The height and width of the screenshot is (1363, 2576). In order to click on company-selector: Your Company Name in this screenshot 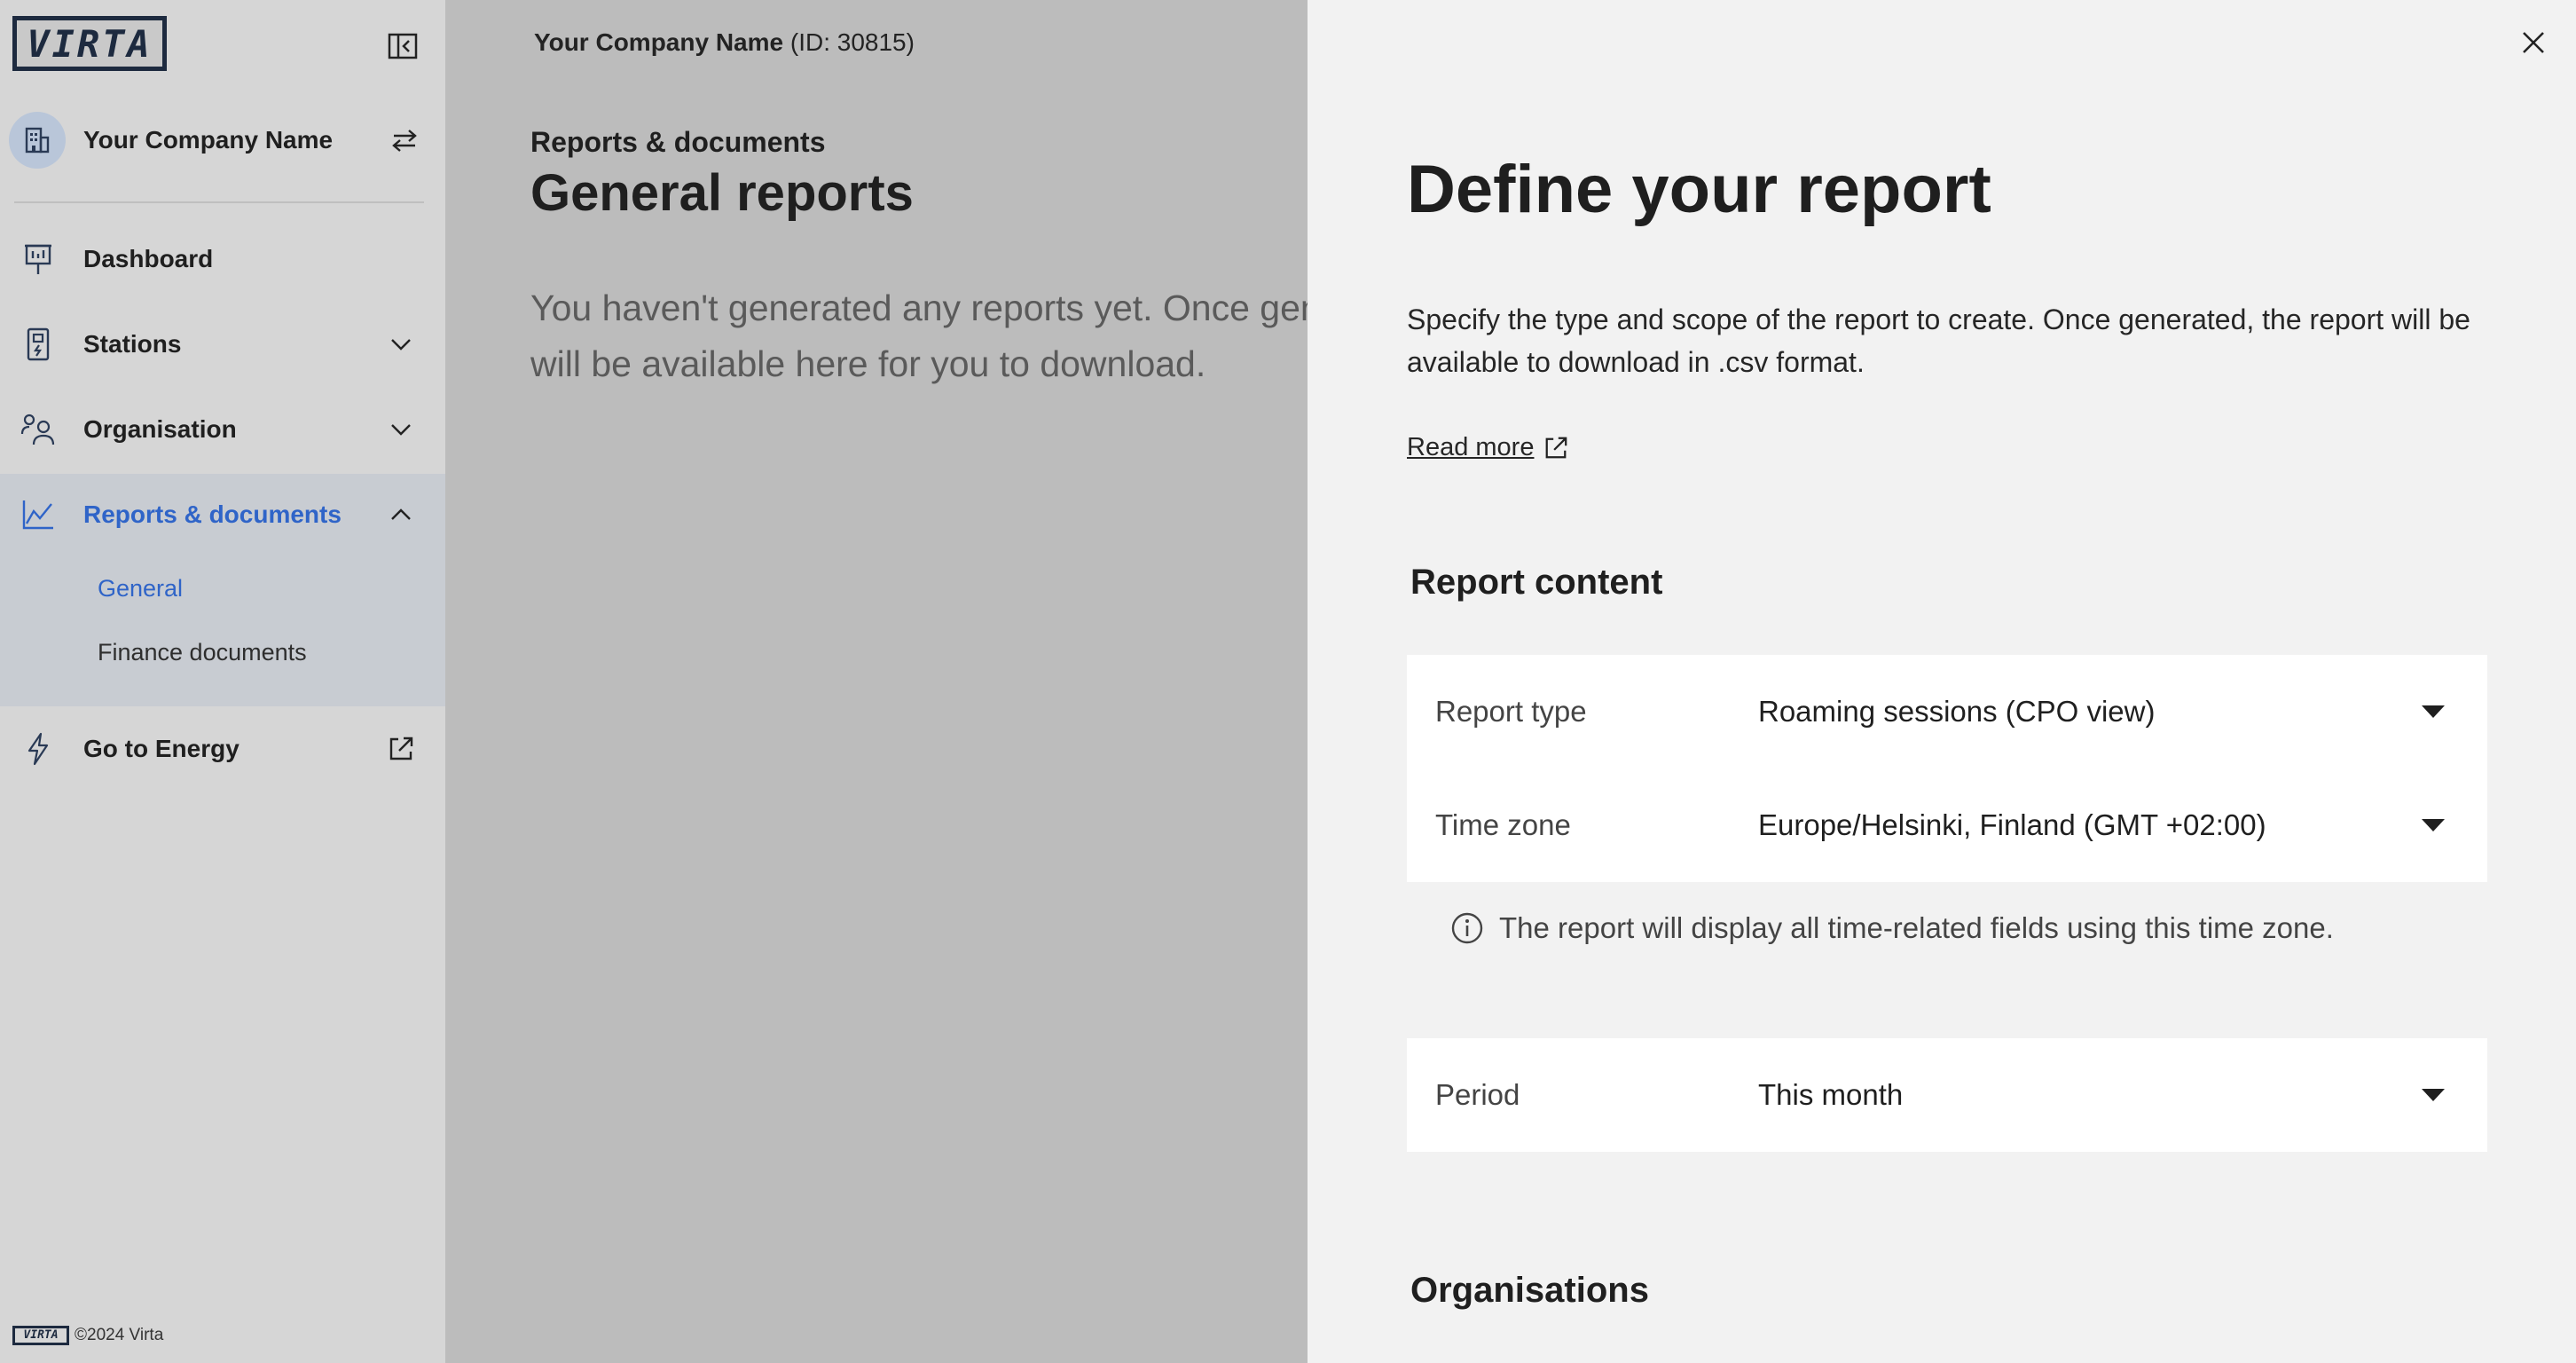, I will do `click(217, 140)`.